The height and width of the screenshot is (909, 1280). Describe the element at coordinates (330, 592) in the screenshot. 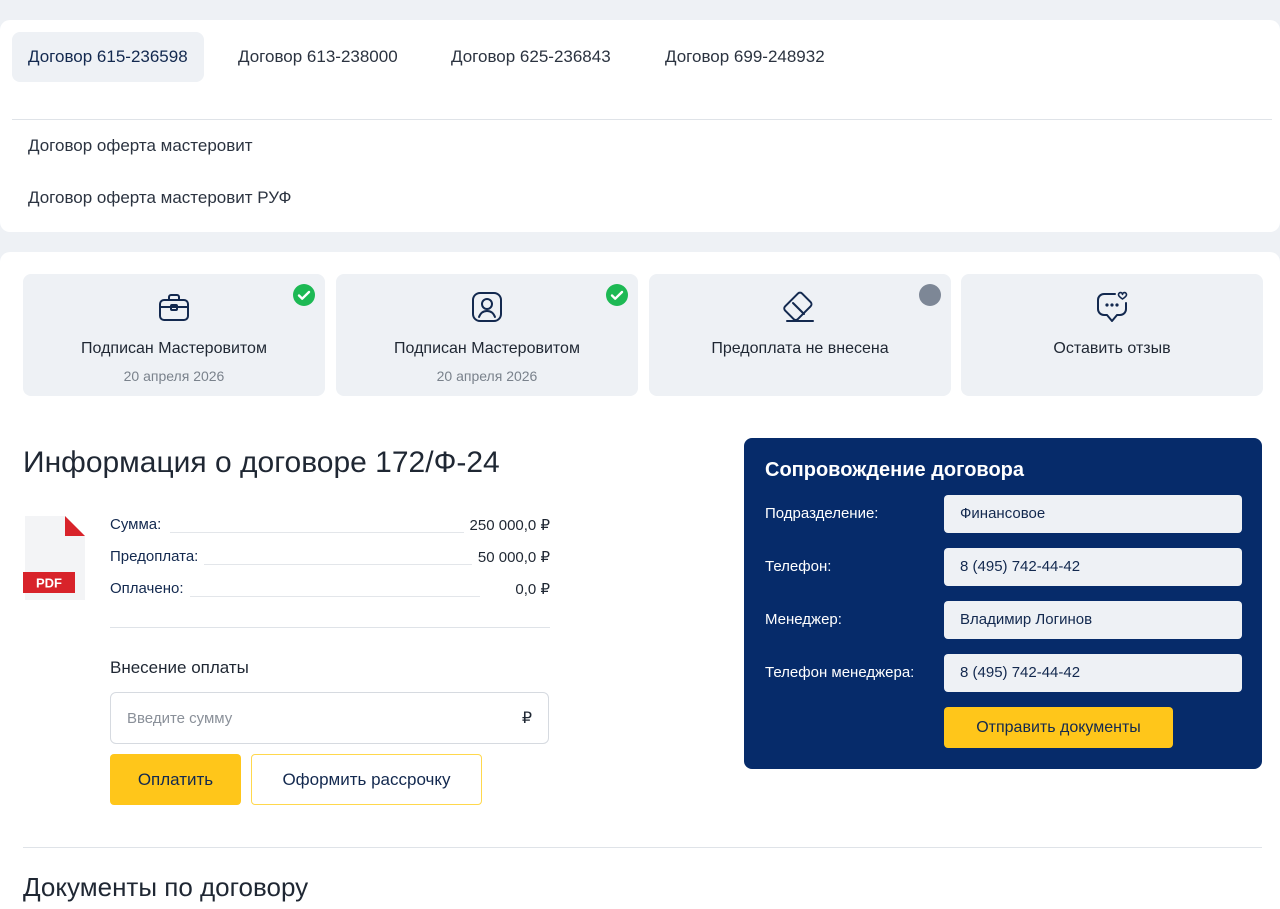

I see `amount-row-paid: Оплачено: 0,0 ₽` at that location.